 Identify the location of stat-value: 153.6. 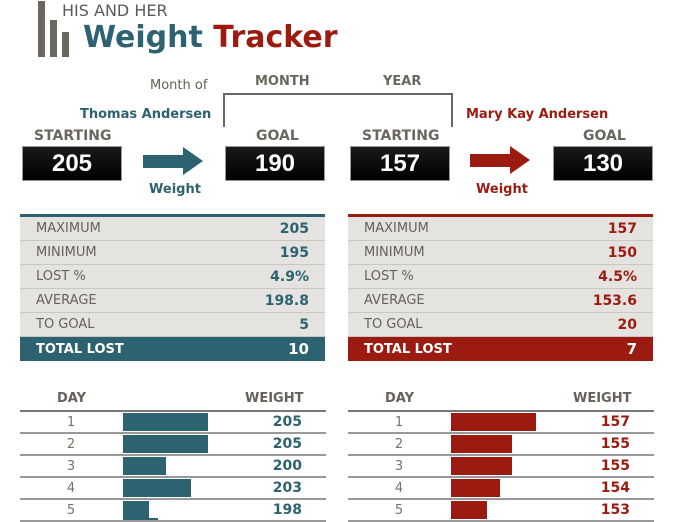
(614, 300).